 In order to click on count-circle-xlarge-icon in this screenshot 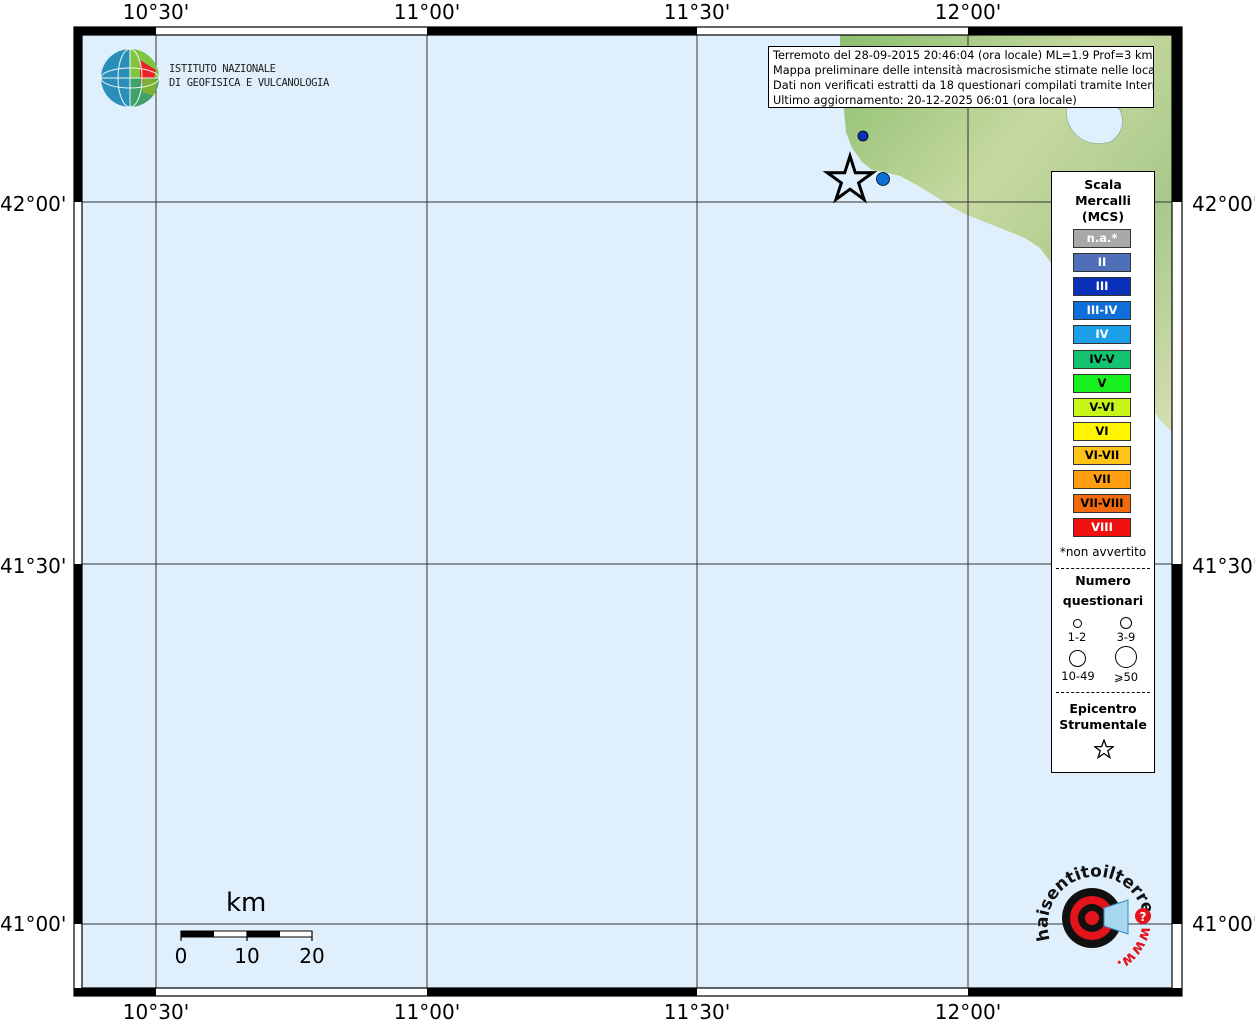, I will do `click(1126, 657)`.